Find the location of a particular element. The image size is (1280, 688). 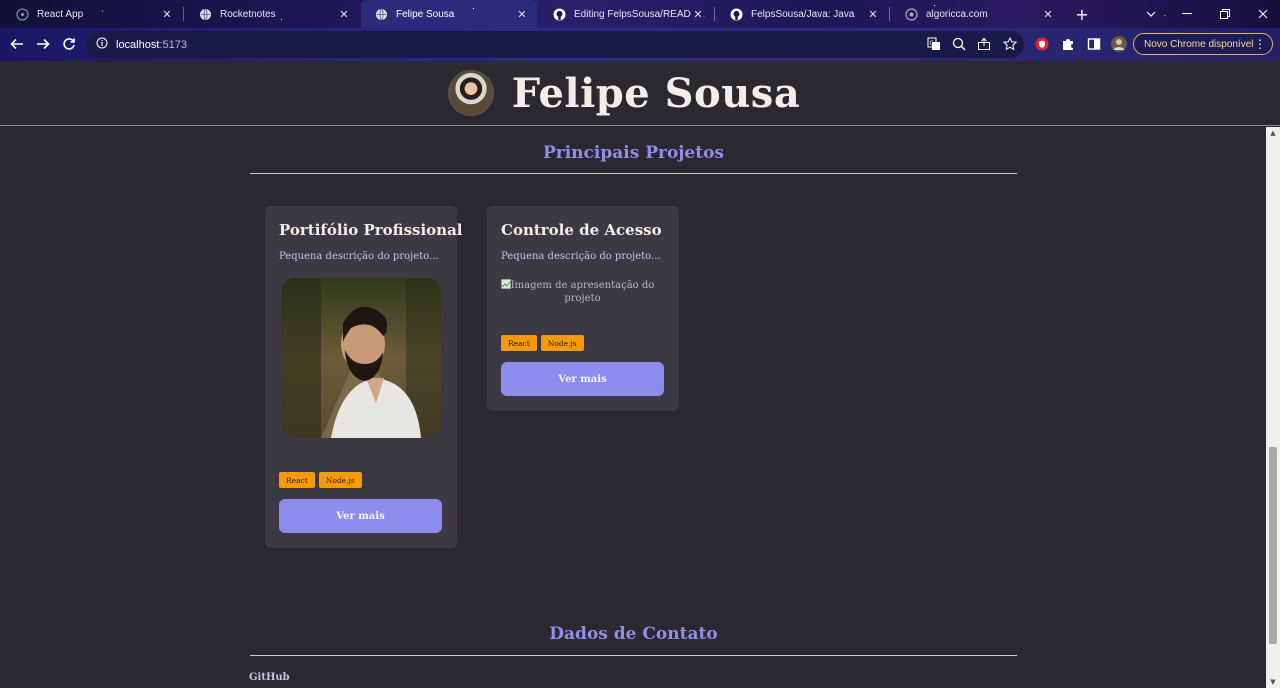

translate-icon: G is located at coordinates (934, 44).